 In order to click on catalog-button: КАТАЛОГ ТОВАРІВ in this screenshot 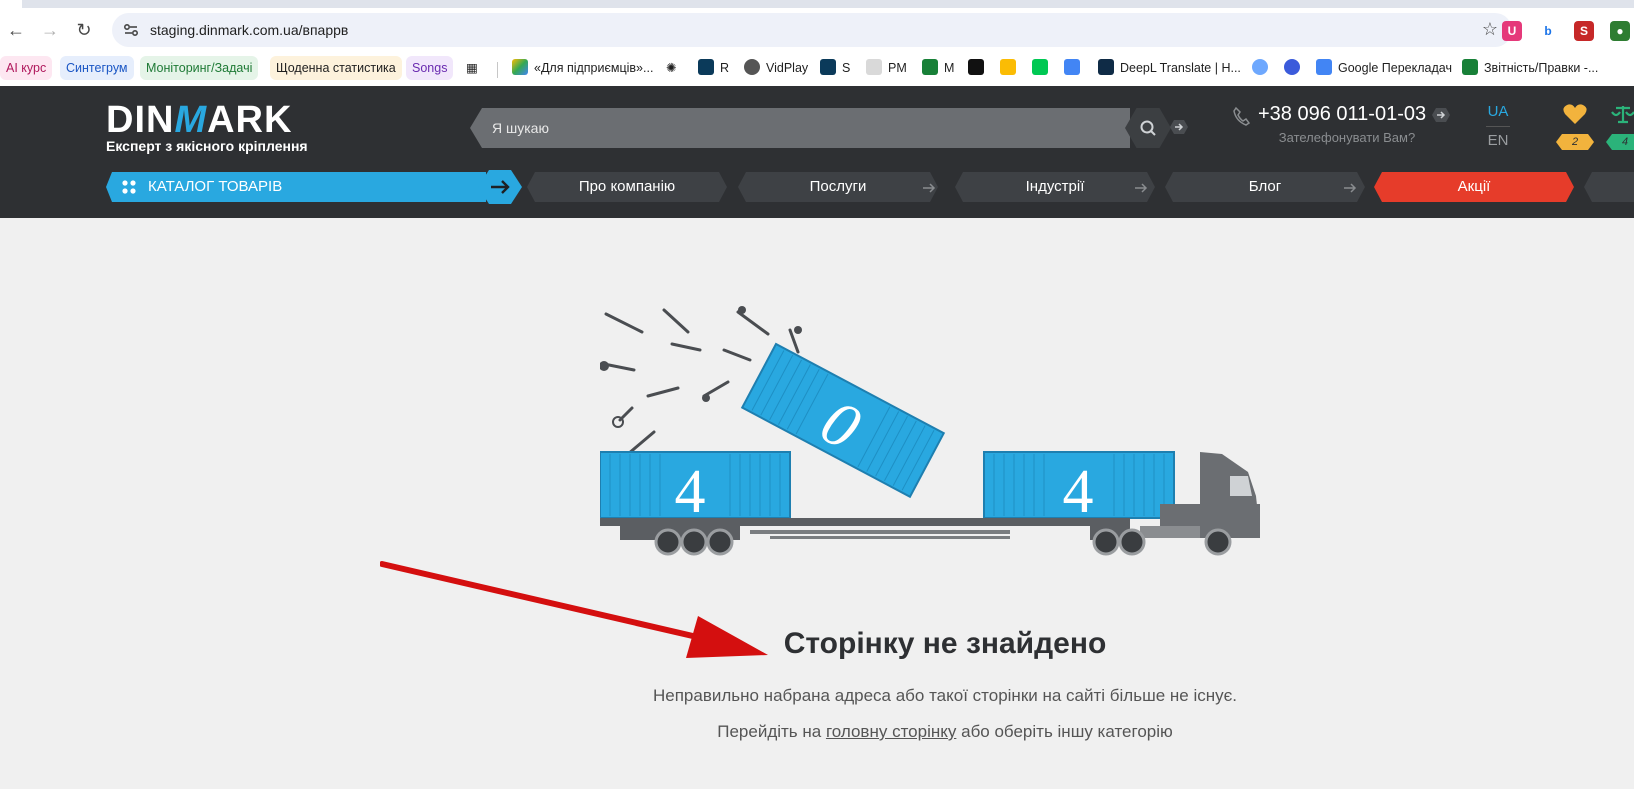, I will do `click(314, 187)`.